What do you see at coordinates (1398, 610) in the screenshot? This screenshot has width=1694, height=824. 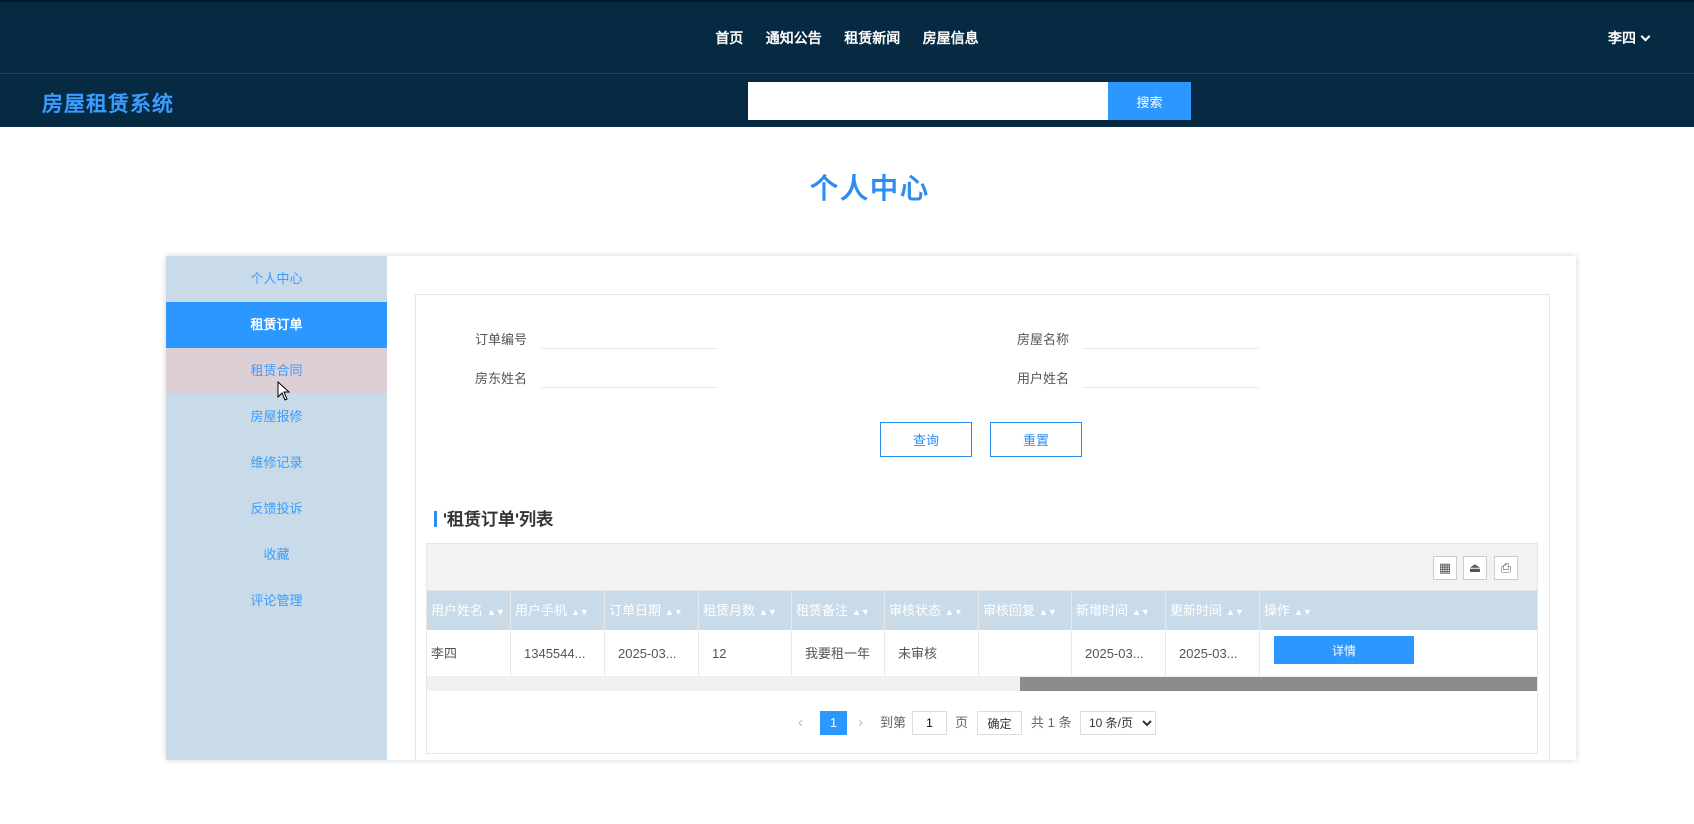 I see `col-actions: 操作 ▲▼` at bounding box center [1398, 610].